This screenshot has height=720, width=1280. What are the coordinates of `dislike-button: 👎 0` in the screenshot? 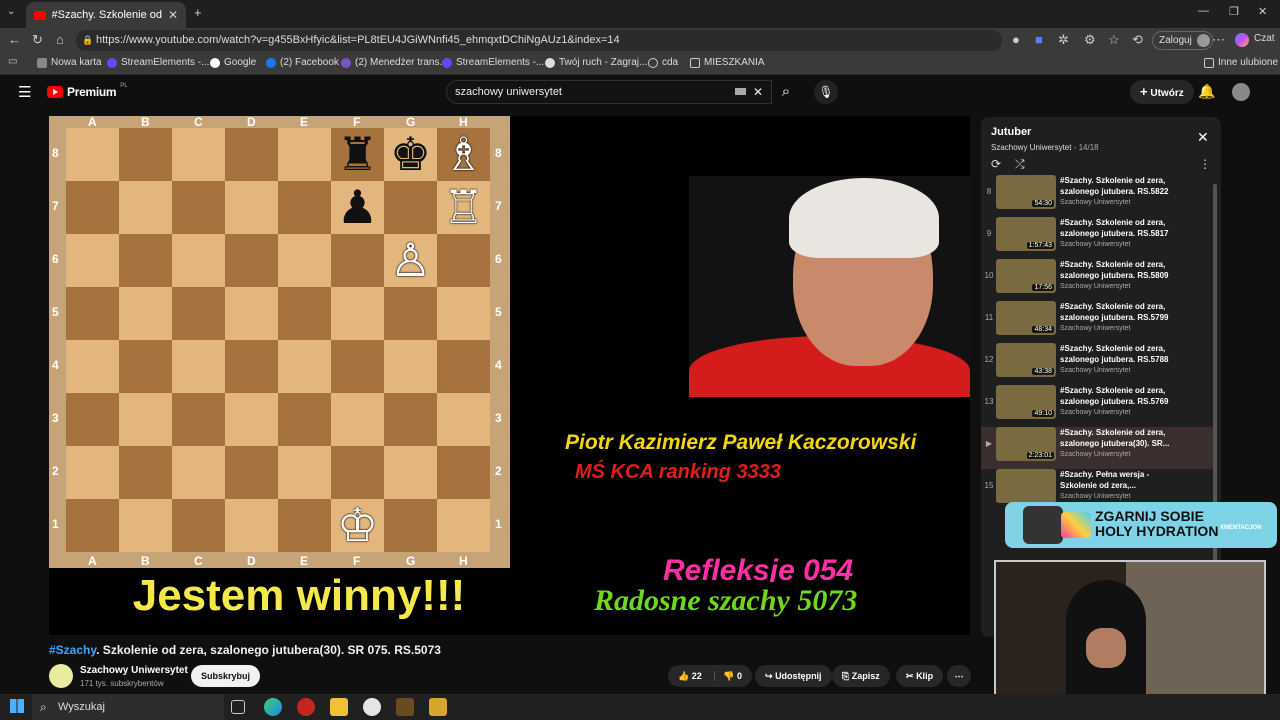 It's located at (728, 676).